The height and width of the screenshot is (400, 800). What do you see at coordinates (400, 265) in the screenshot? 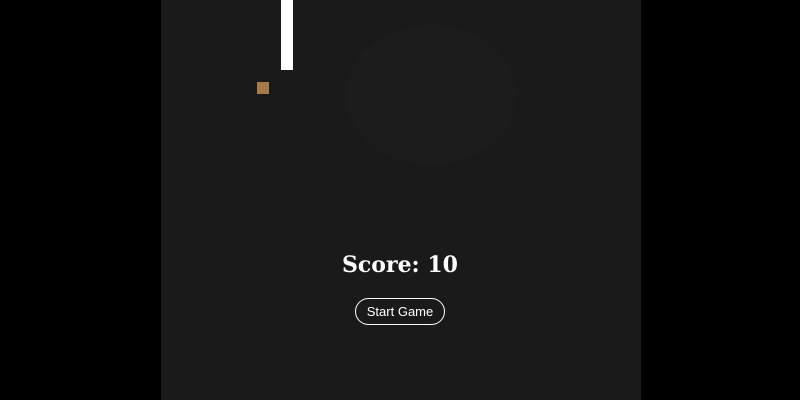
I see `score-display: Score: 10` at bounding box center [400, 265].